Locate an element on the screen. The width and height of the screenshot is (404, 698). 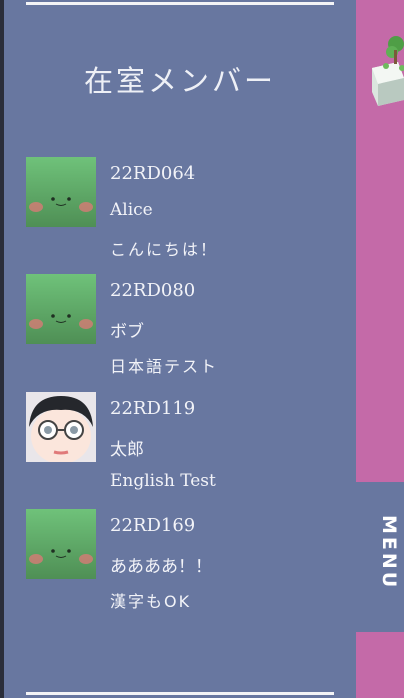
bottom-divider is located at coordinates (180, 693).